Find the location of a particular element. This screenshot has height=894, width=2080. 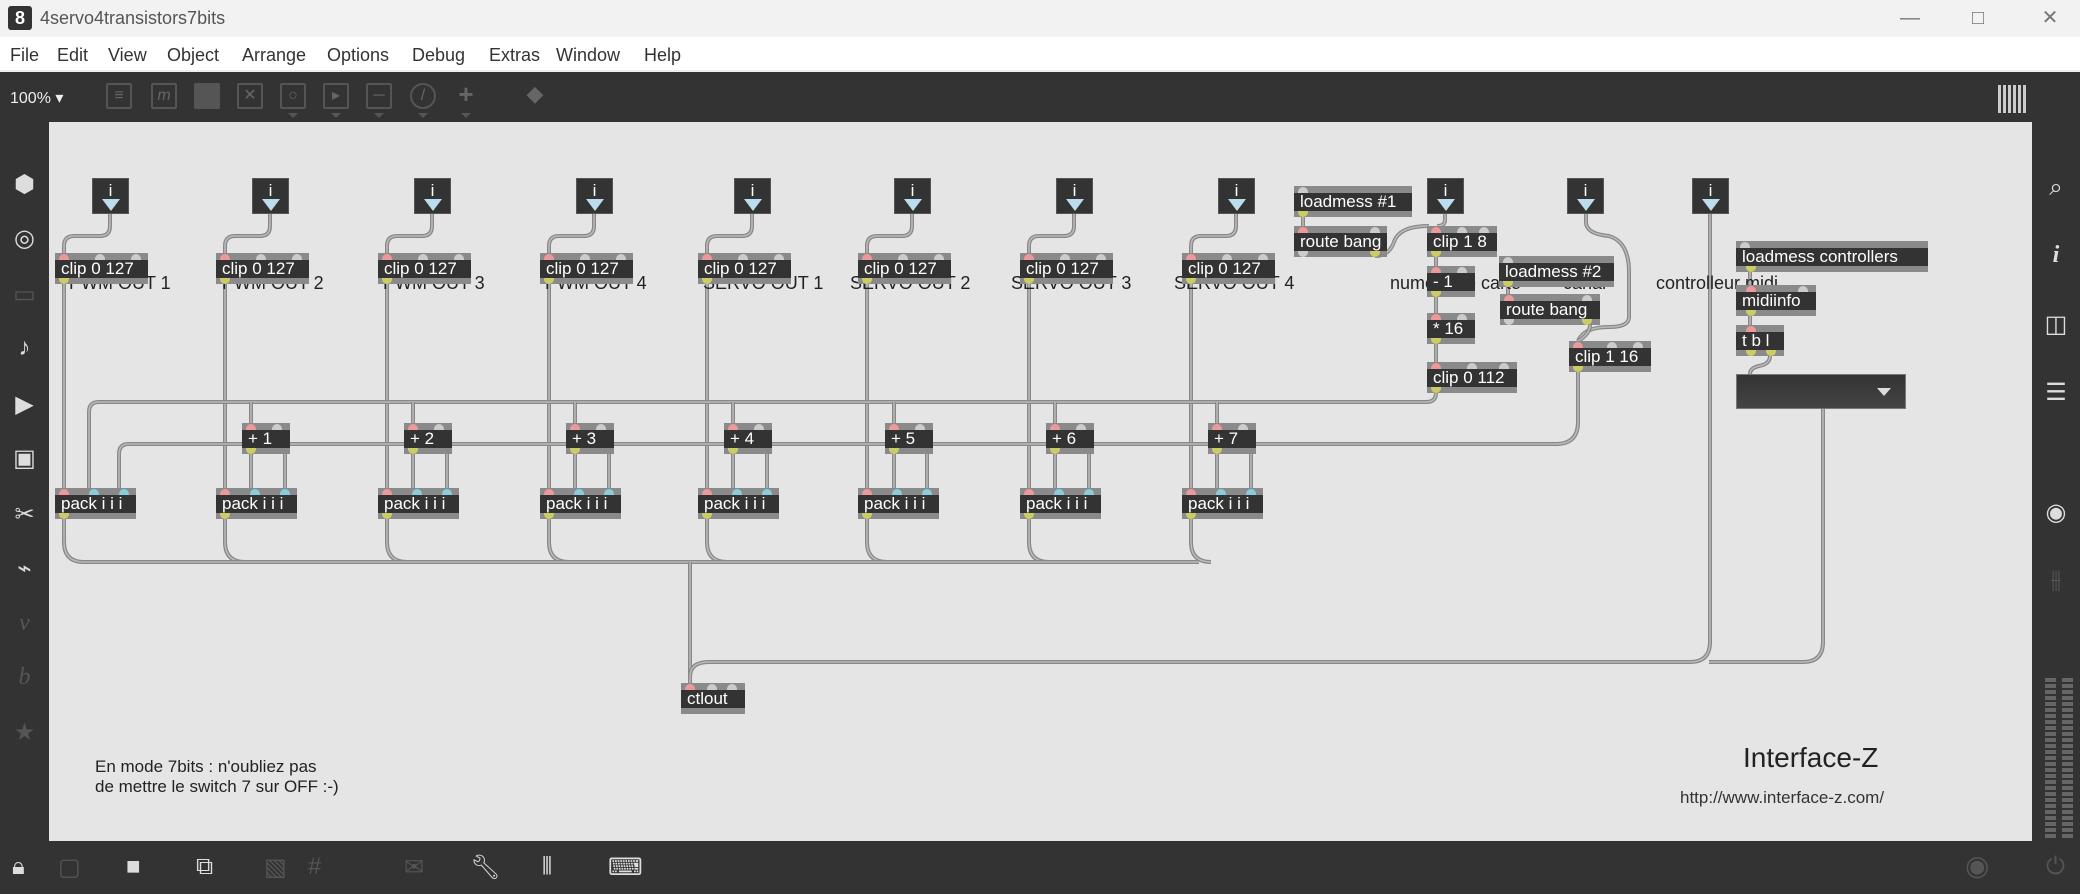

numbox-channel: i is located at coordinates (1585, 196).